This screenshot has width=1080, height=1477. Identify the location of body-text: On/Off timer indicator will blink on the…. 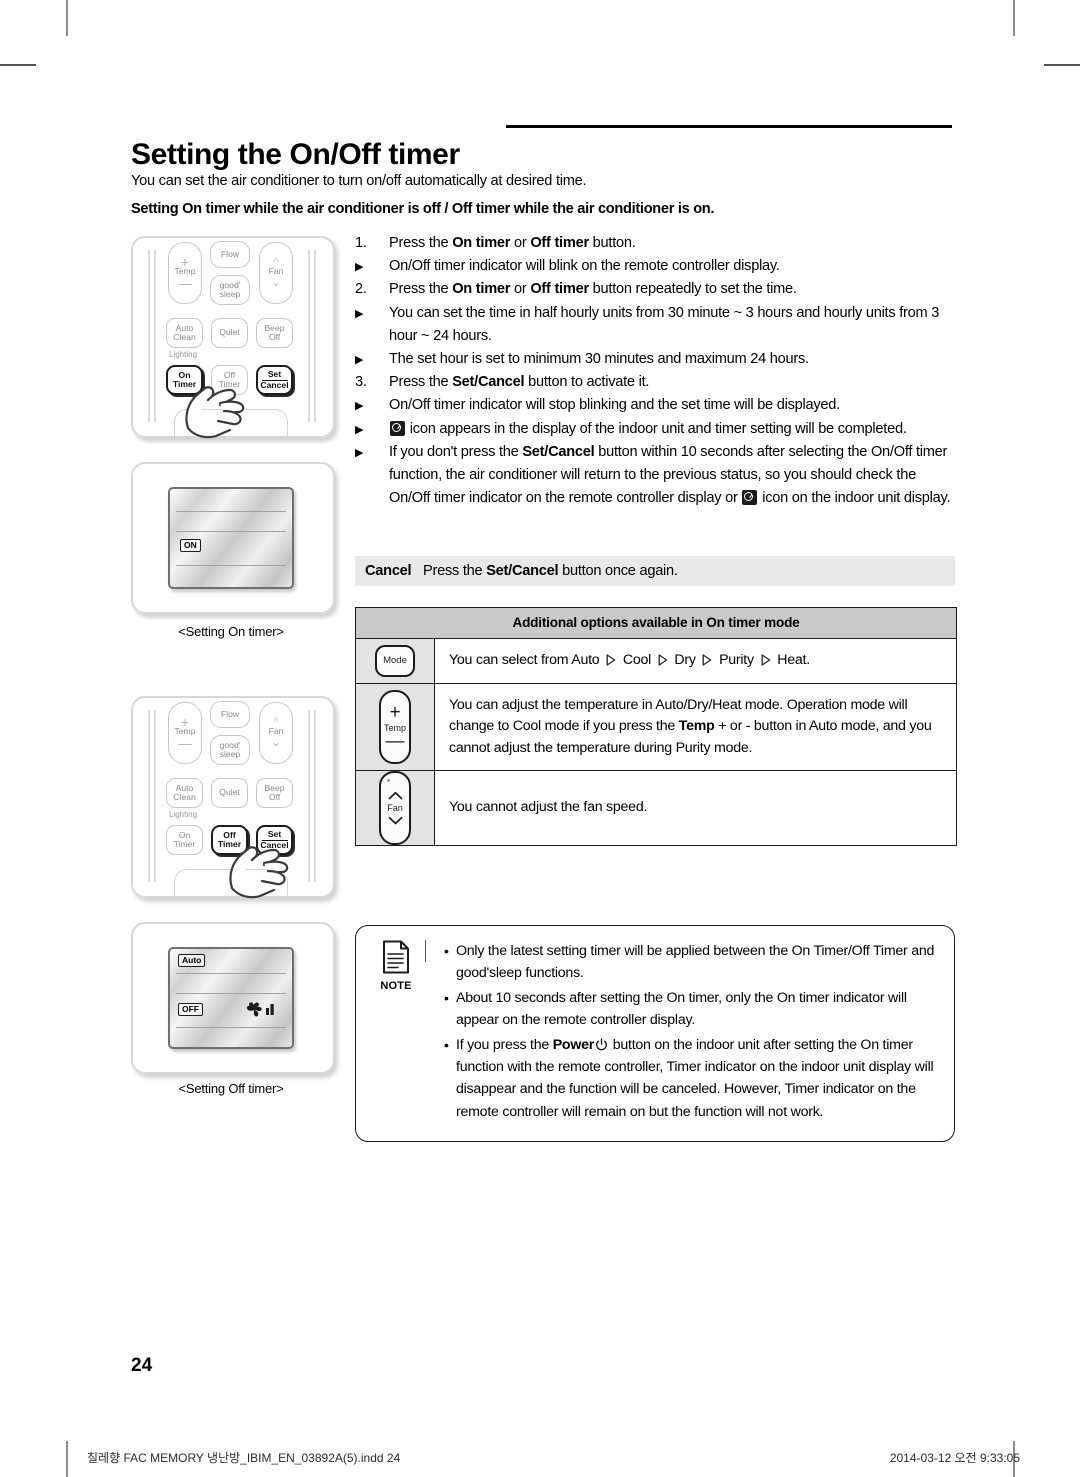
(584, 266).